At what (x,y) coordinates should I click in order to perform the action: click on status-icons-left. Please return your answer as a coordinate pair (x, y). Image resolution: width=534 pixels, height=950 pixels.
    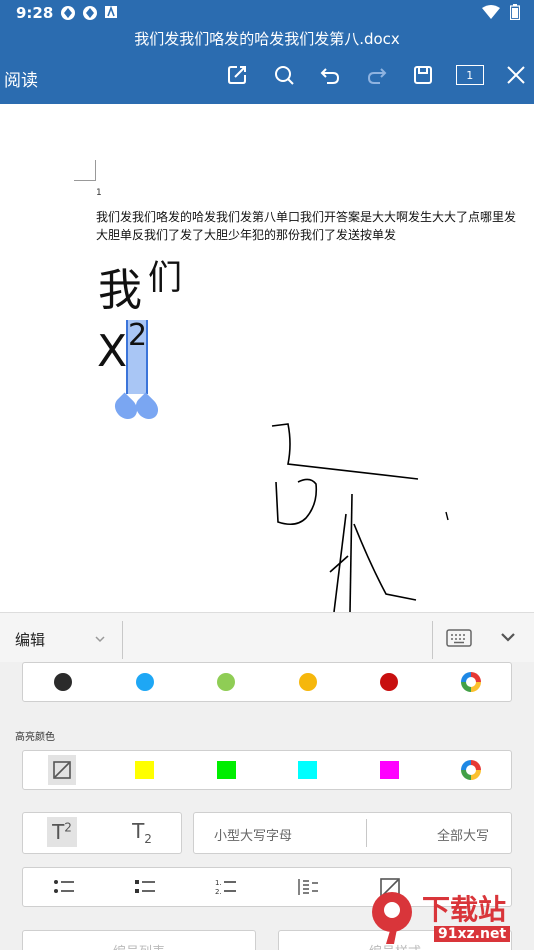
    Looking at the image, I should click on (89, 13).